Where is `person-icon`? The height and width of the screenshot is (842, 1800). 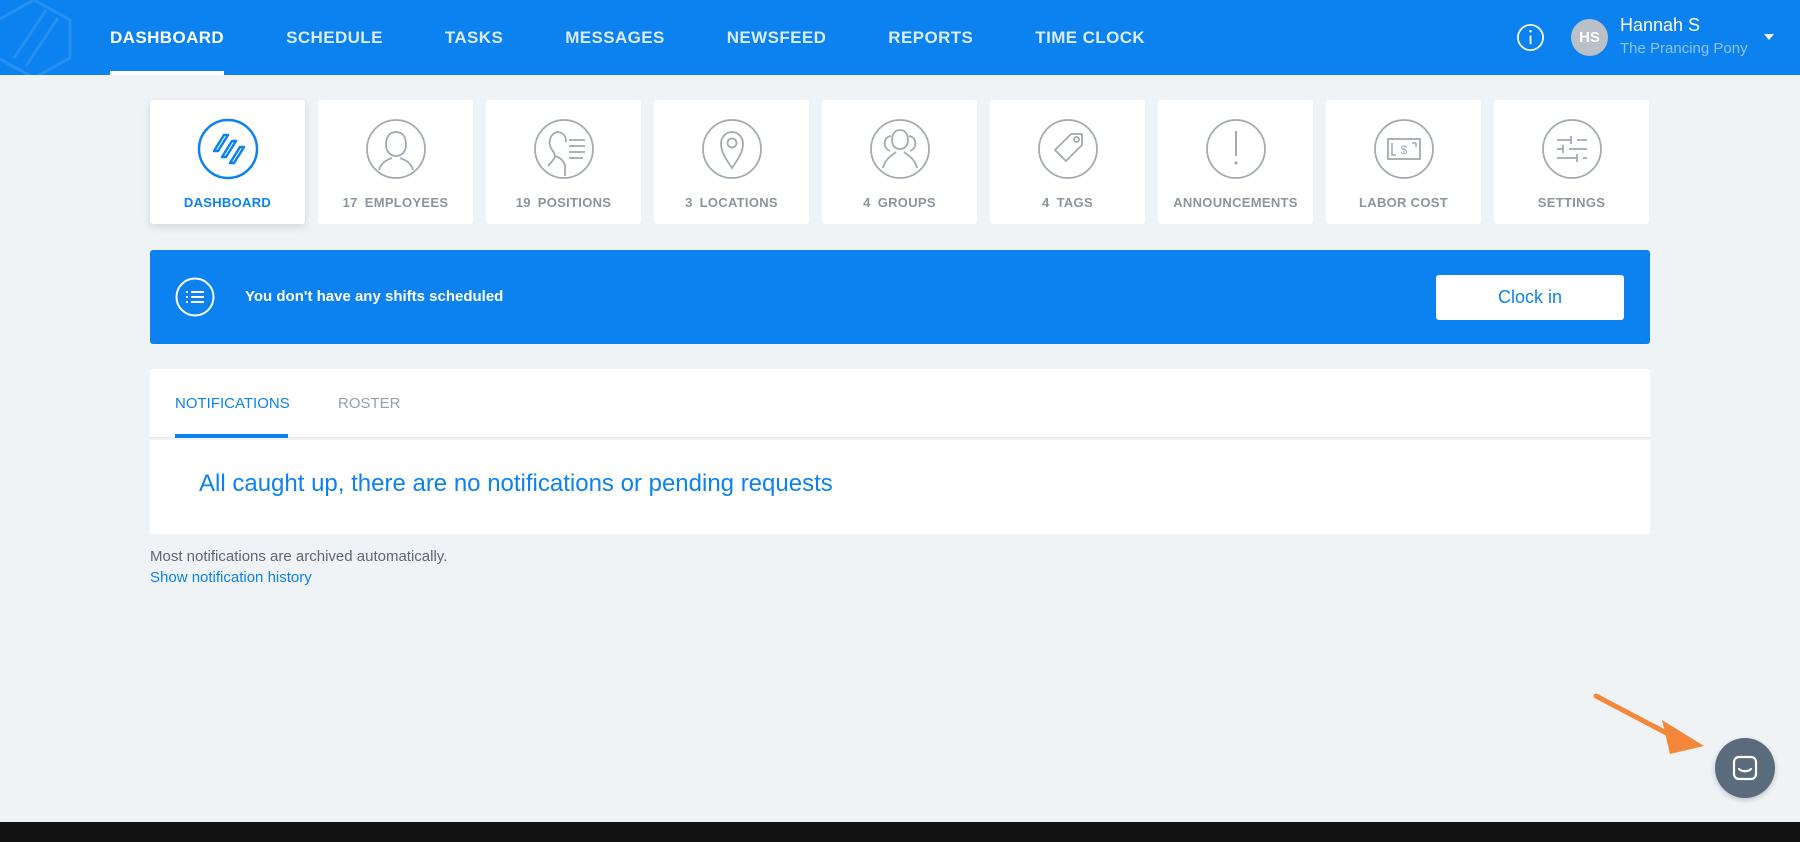
person-icon is located at coordinates (395, 149).